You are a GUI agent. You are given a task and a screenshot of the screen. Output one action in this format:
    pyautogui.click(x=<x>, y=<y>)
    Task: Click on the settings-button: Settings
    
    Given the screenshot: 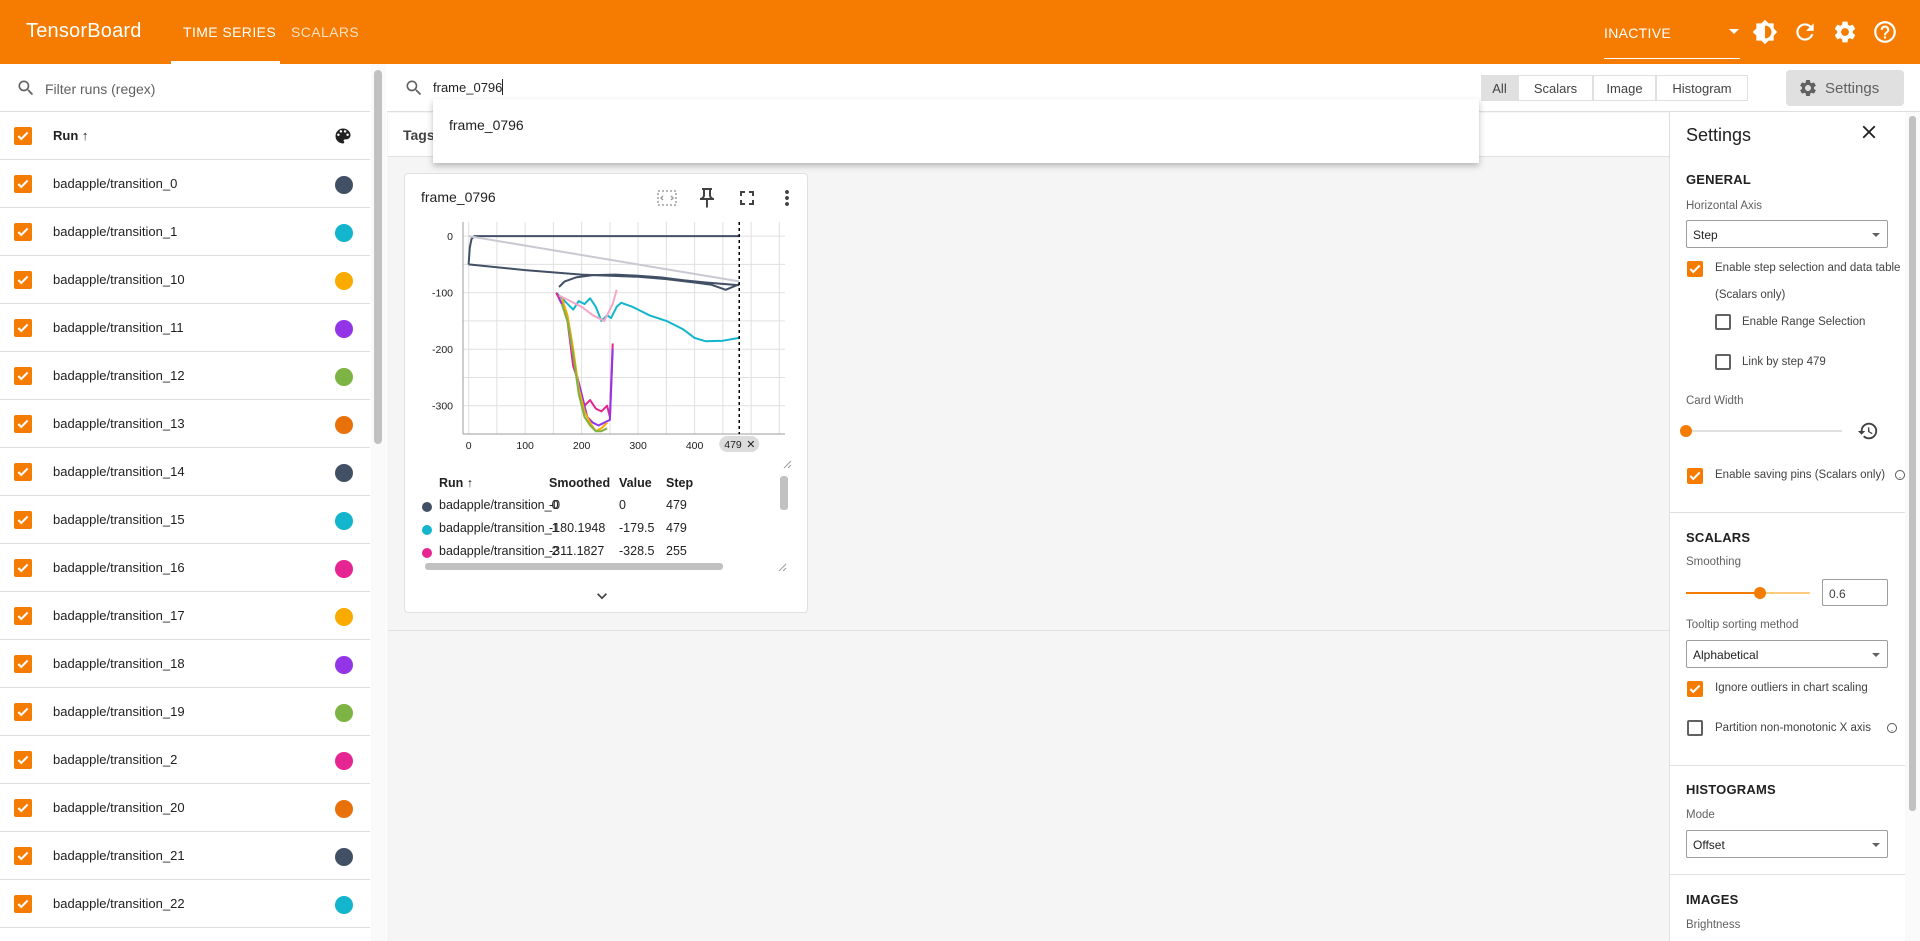 What is the action you would take?
    pyautogui.click(x=1845, y=88)
    